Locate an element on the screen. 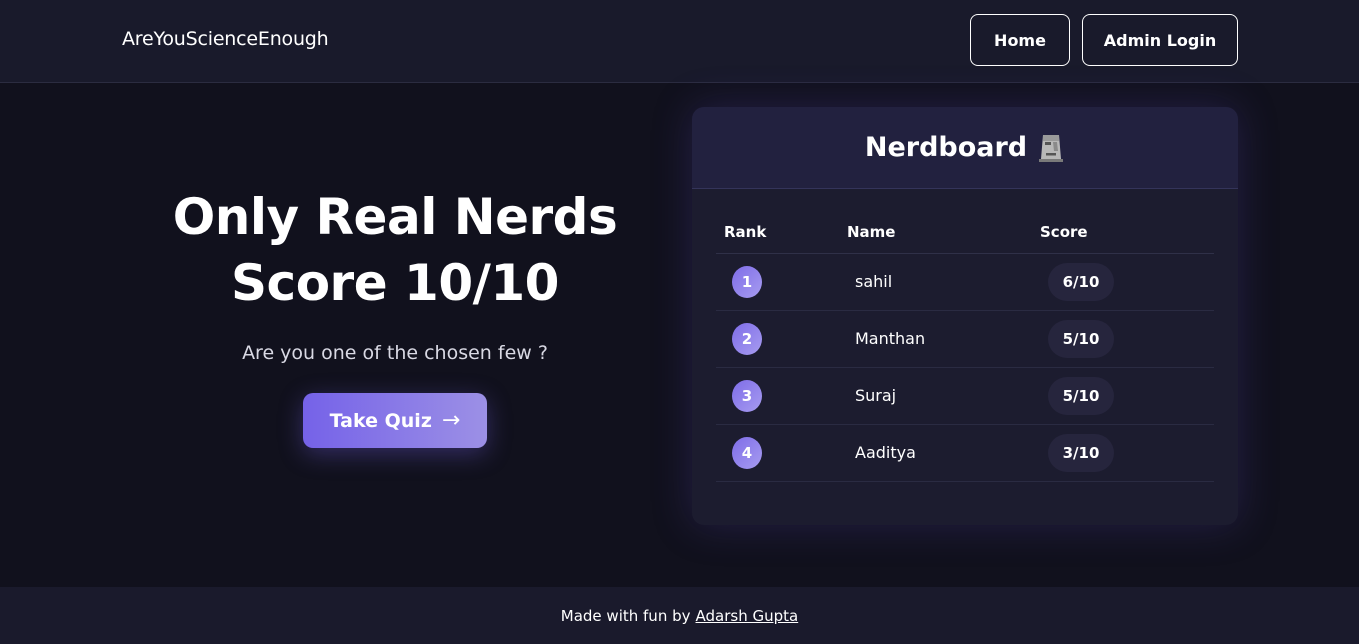 Image resolution: width=1359 pixels, height=644 pixels. column-header-name: Name is located at coordinates (871, 232).